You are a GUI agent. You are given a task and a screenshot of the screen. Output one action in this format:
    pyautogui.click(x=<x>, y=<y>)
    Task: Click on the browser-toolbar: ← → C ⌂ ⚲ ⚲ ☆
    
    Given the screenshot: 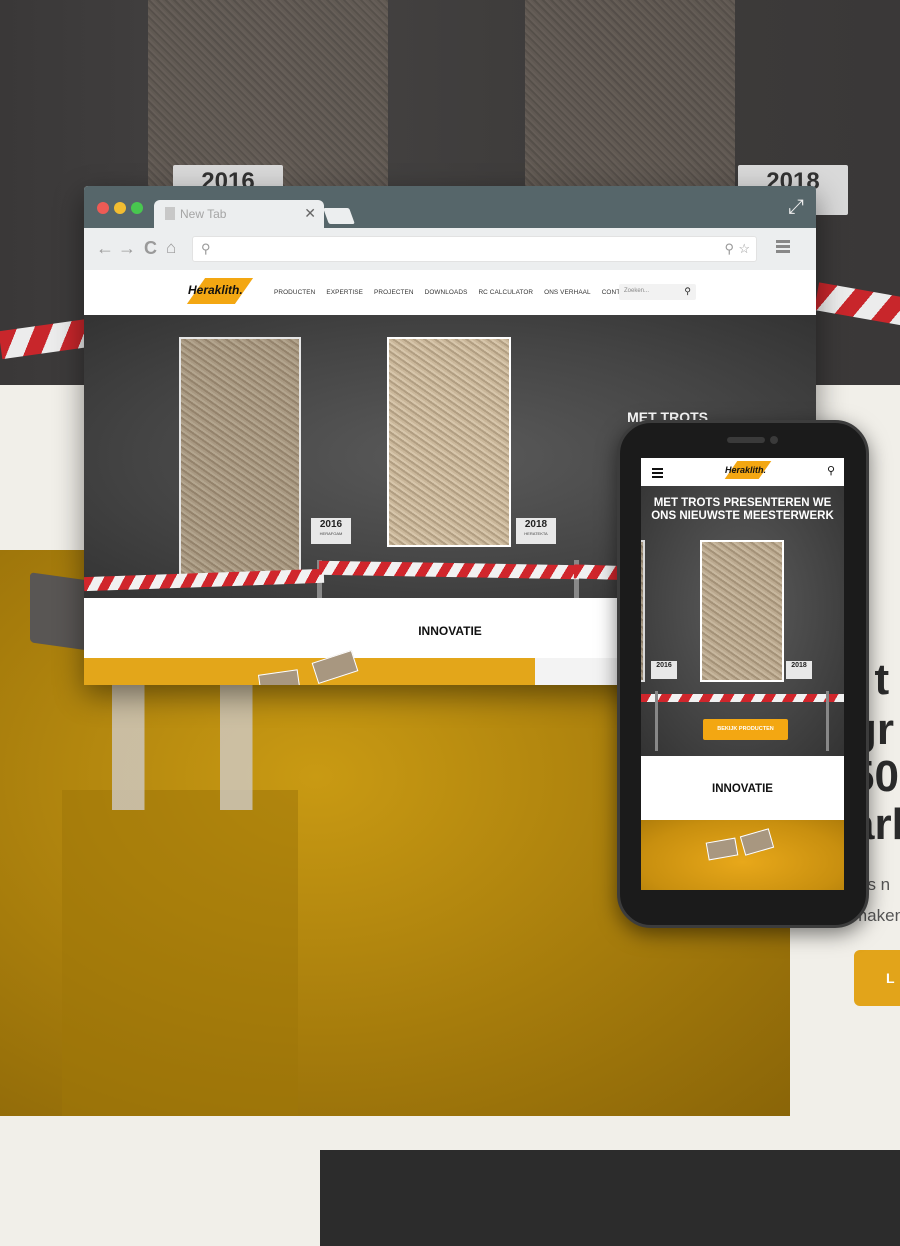 What is the action you would take?
    pyautogui.click(x=450, y=249)
    